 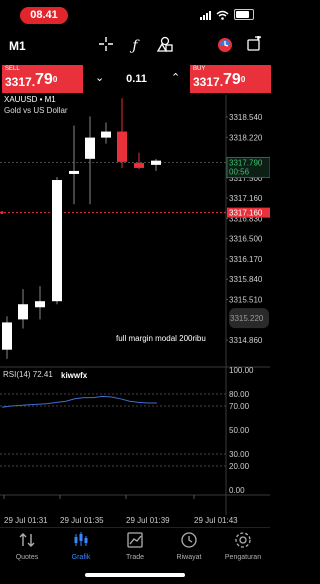 What do you see at coordinates (216, 520) in the screenshot?
I see `time-label-4: 29 Jul 01:43` at bounding box center [216, 520].